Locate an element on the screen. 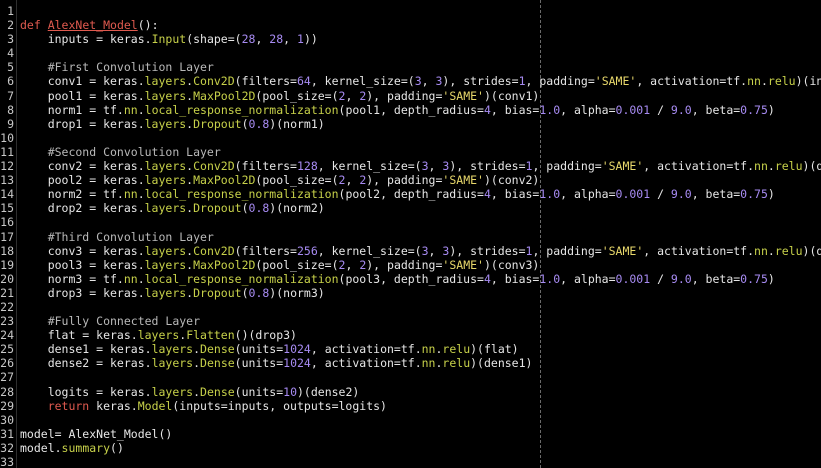  line-number: 20 is located at coordinates (7, 278).